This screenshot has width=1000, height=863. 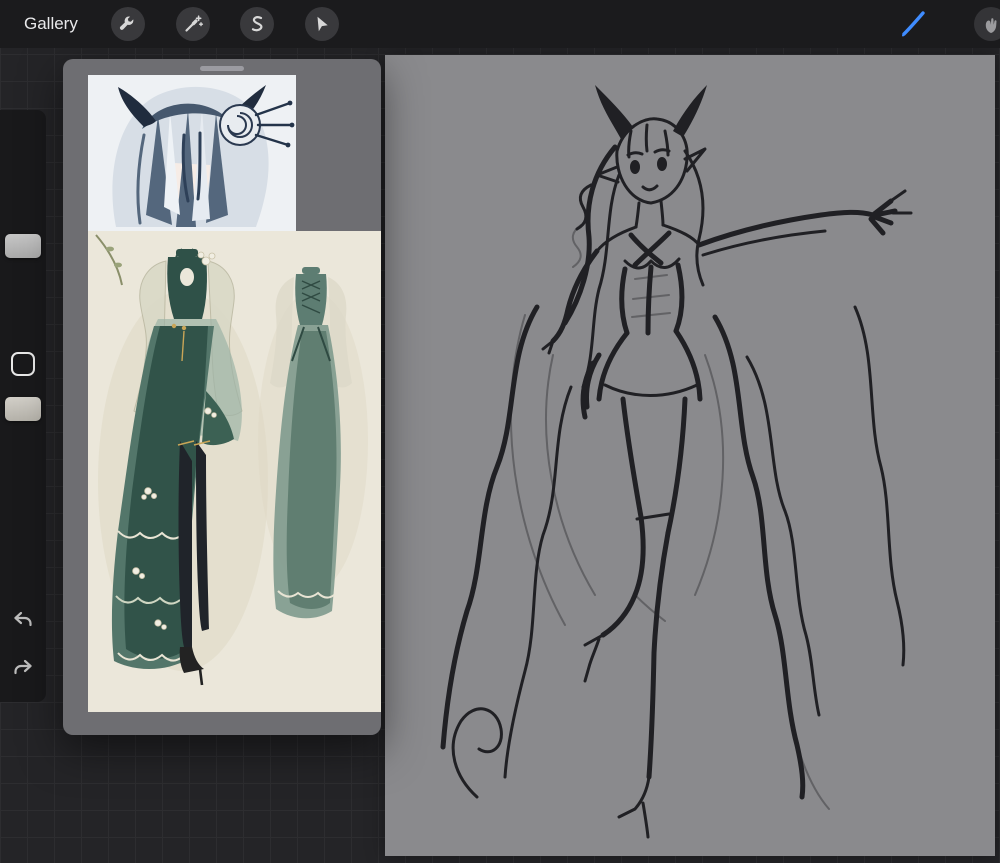 What do you see at coordinates (23, 668) in the screenshot?
I see `redo-button` at bounding box center [23, 668].